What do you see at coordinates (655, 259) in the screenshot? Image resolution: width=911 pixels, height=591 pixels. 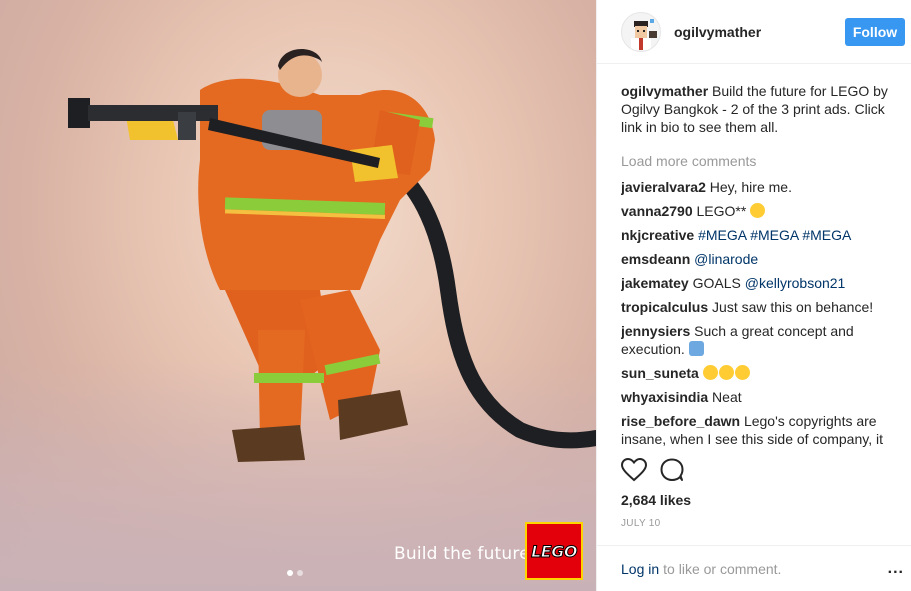 I see `comment-username: emsdeann` at bounding box center [655, 259].